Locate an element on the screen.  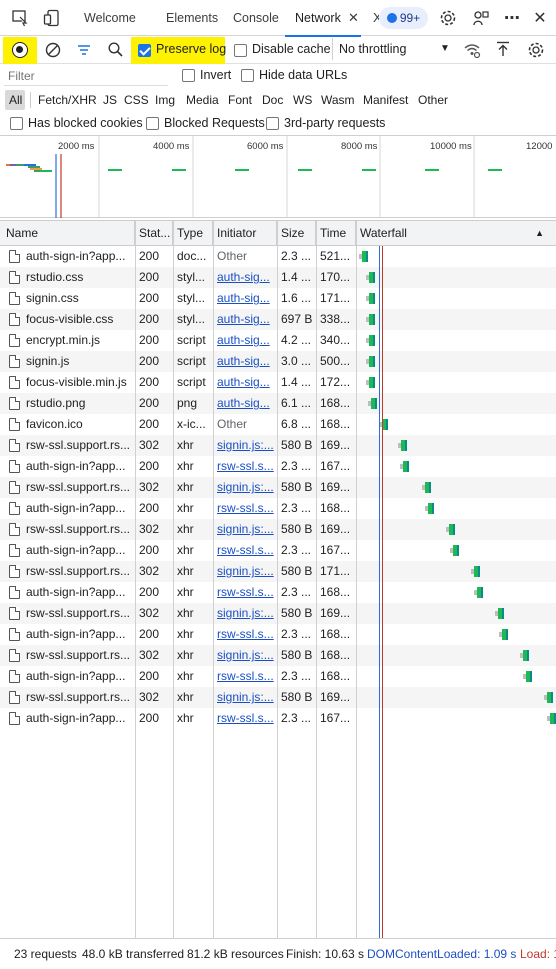
preserve-log-checkbox is located at coordinates (144, 50).